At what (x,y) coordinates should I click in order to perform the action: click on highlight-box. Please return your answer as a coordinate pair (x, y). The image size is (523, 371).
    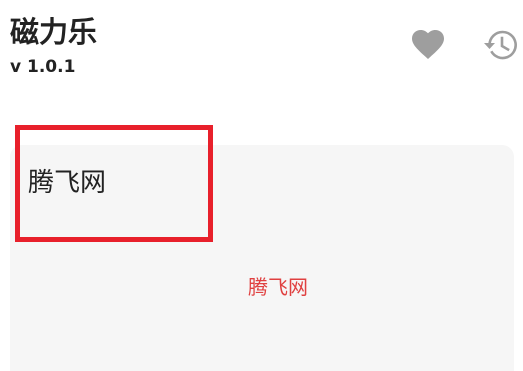
    Looking at the image, I should click on (114, 183).